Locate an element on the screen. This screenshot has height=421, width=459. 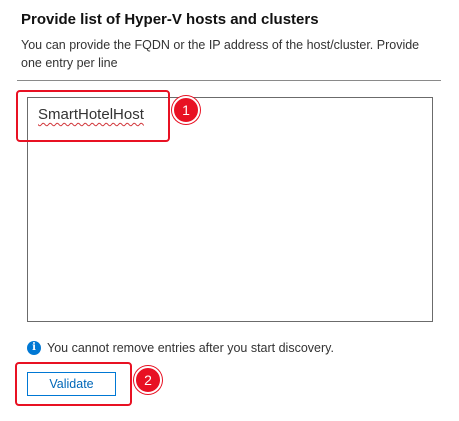
callout-badge-1: 1 is located at coordinates (186, 110).